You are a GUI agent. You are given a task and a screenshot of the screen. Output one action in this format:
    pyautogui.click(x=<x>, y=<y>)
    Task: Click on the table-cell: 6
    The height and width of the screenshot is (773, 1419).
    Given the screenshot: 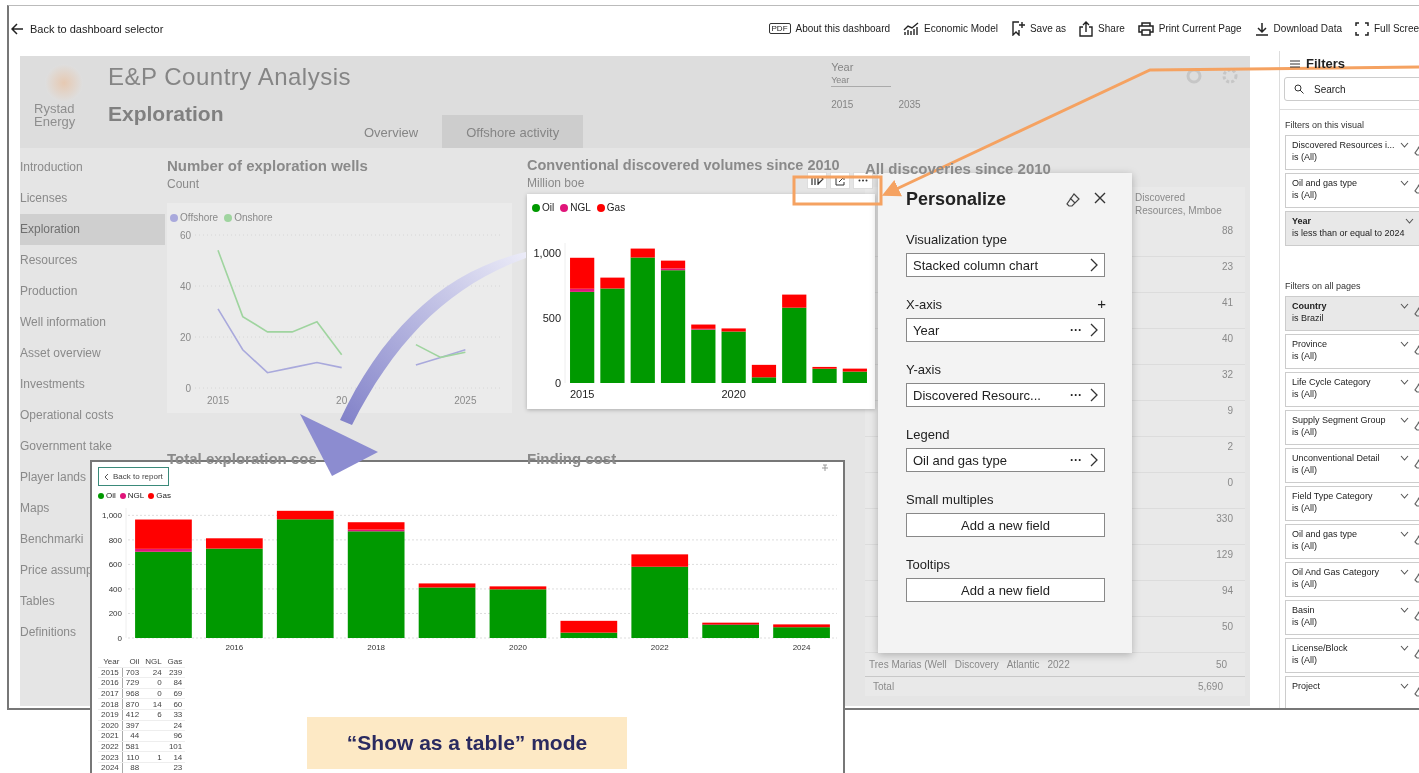 What is the action you would take?
    pyautogui.click(x=159, y=715)
    